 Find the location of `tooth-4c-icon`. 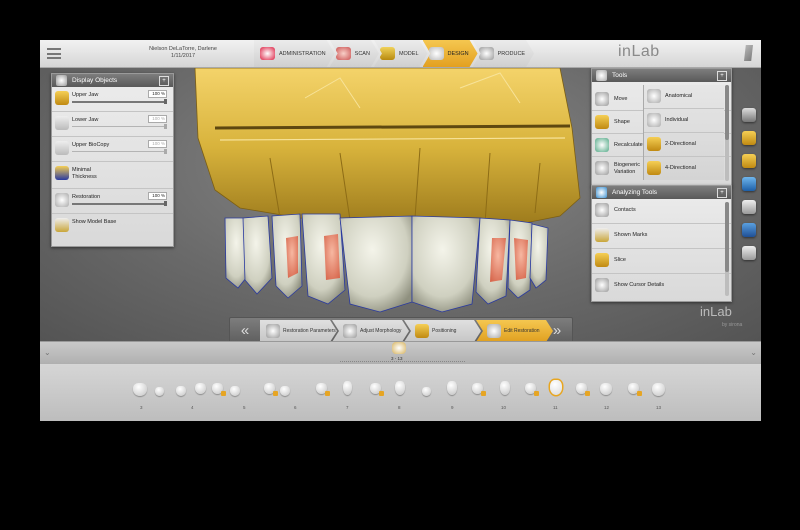

tooth-4c-icon is located at coordinates (219, 389).